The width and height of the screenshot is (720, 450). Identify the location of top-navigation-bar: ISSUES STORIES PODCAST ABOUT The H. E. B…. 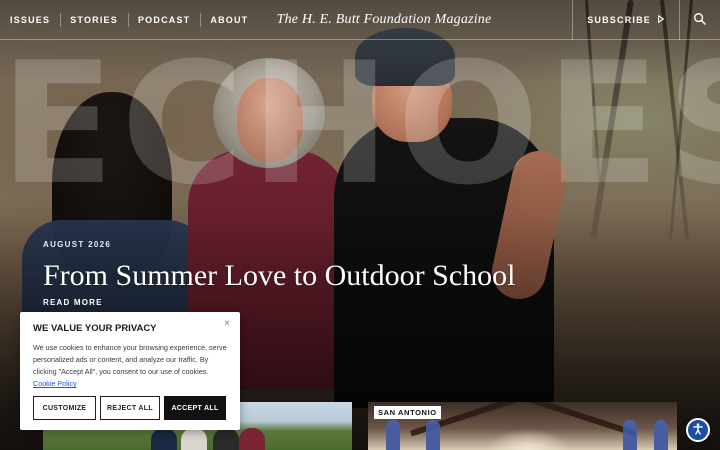
(360, 20).